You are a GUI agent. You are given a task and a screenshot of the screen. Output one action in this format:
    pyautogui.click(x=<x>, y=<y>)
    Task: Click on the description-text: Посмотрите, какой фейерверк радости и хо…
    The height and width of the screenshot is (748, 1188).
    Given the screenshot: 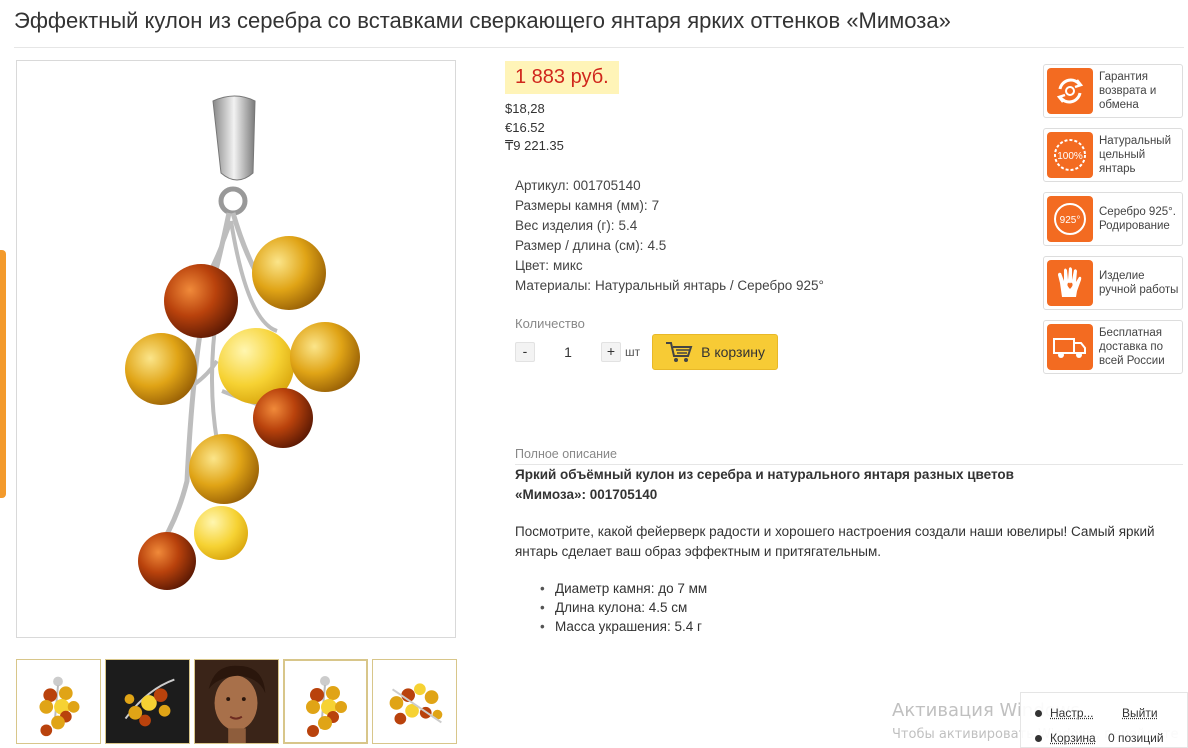 What is the action you would take?
    pyautogui.click(x=835, y=541)
    